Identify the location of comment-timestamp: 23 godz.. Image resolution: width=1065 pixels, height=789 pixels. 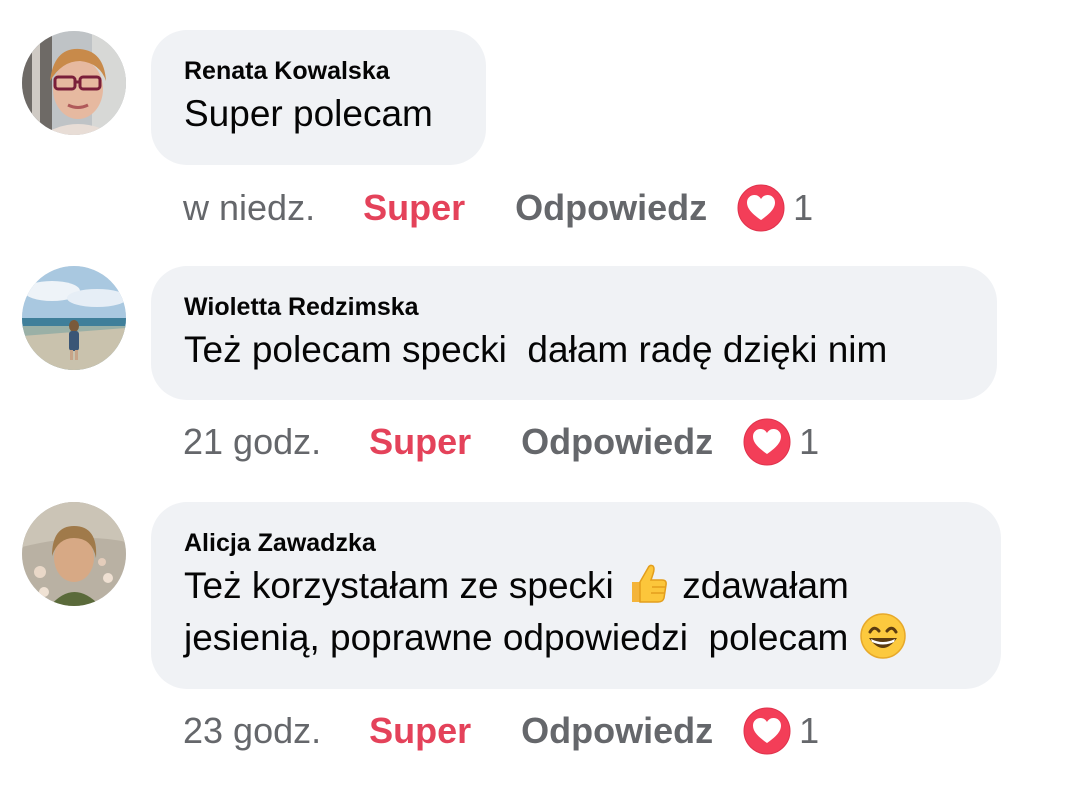
(252, 731).